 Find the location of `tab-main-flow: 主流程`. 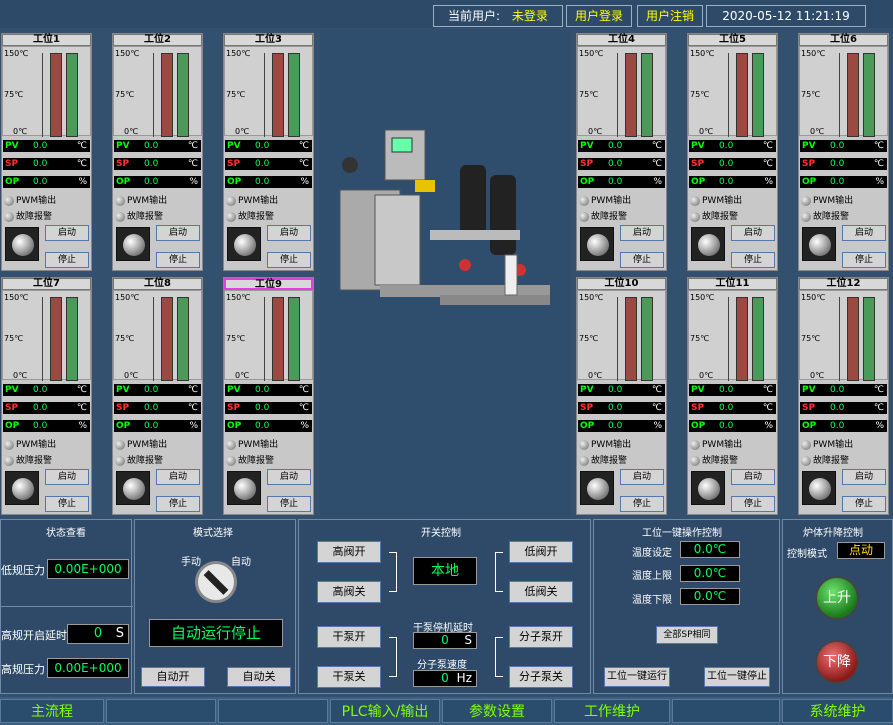

tab-main-flow: 主流程 is located at coordinates (52, 711).